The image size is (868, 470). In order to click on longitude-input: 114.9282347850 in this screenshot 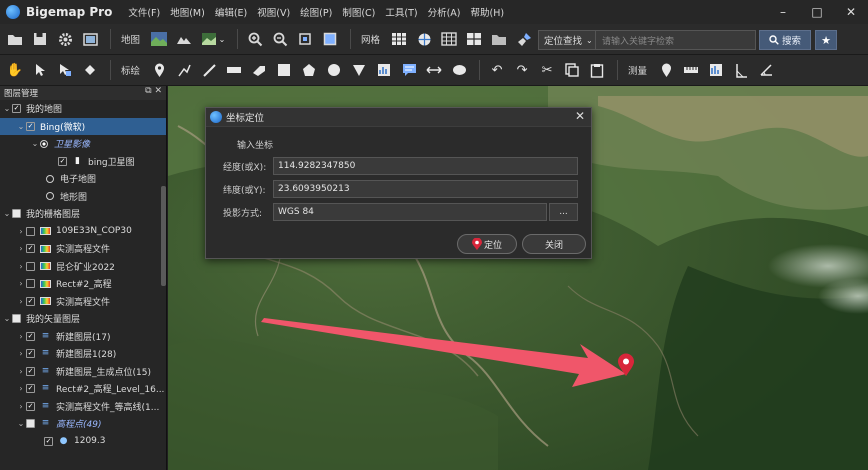, I will do `click(425, 166)`.